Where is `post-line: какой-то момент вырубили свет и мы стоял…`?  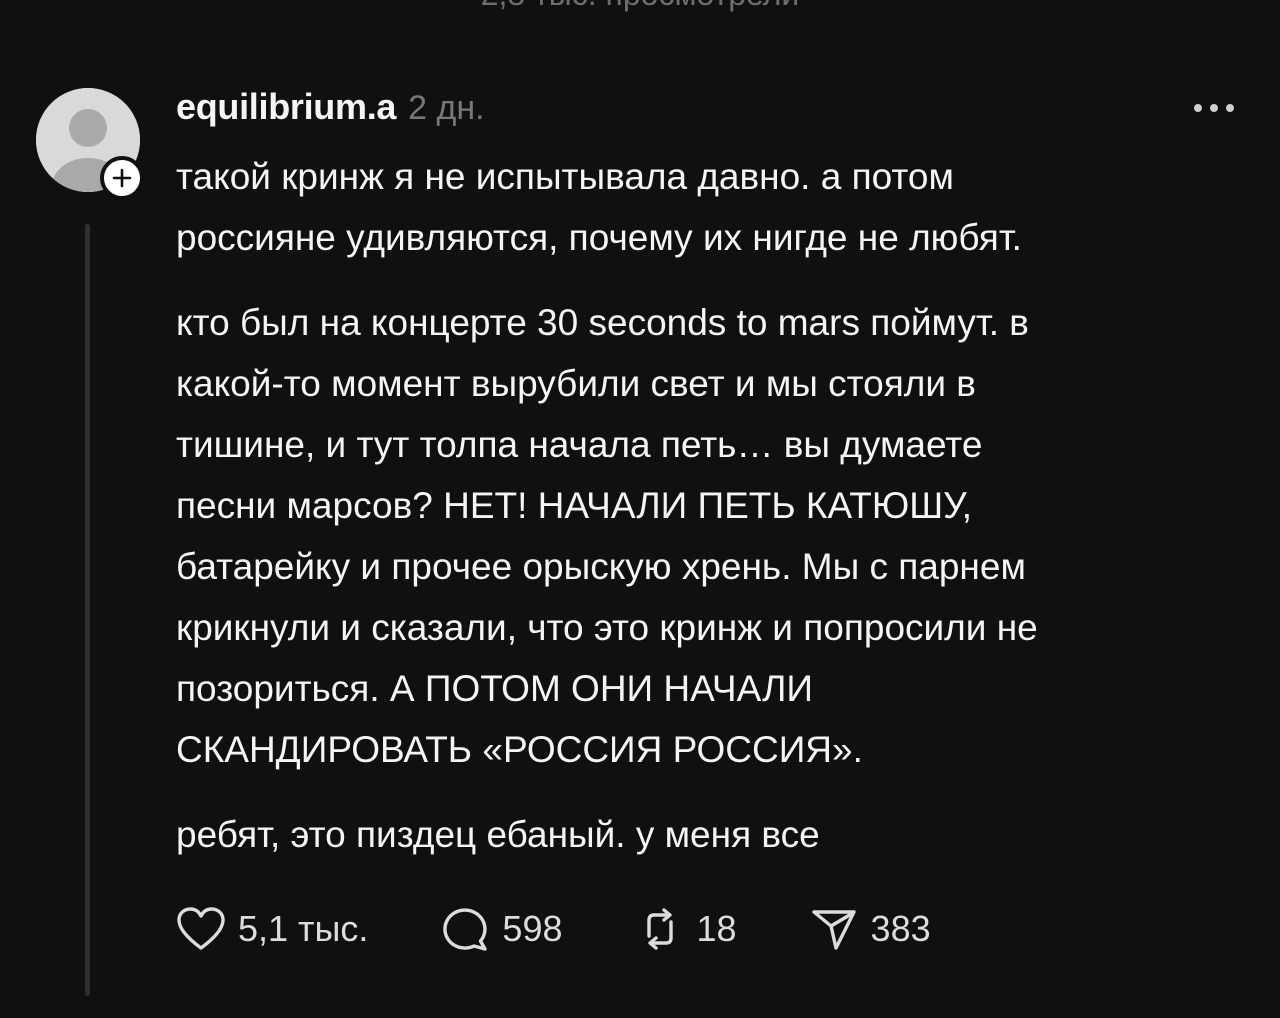 post-line: какой-то момент вырубили свет и мы стоял… is located at coordinates (576, 383).